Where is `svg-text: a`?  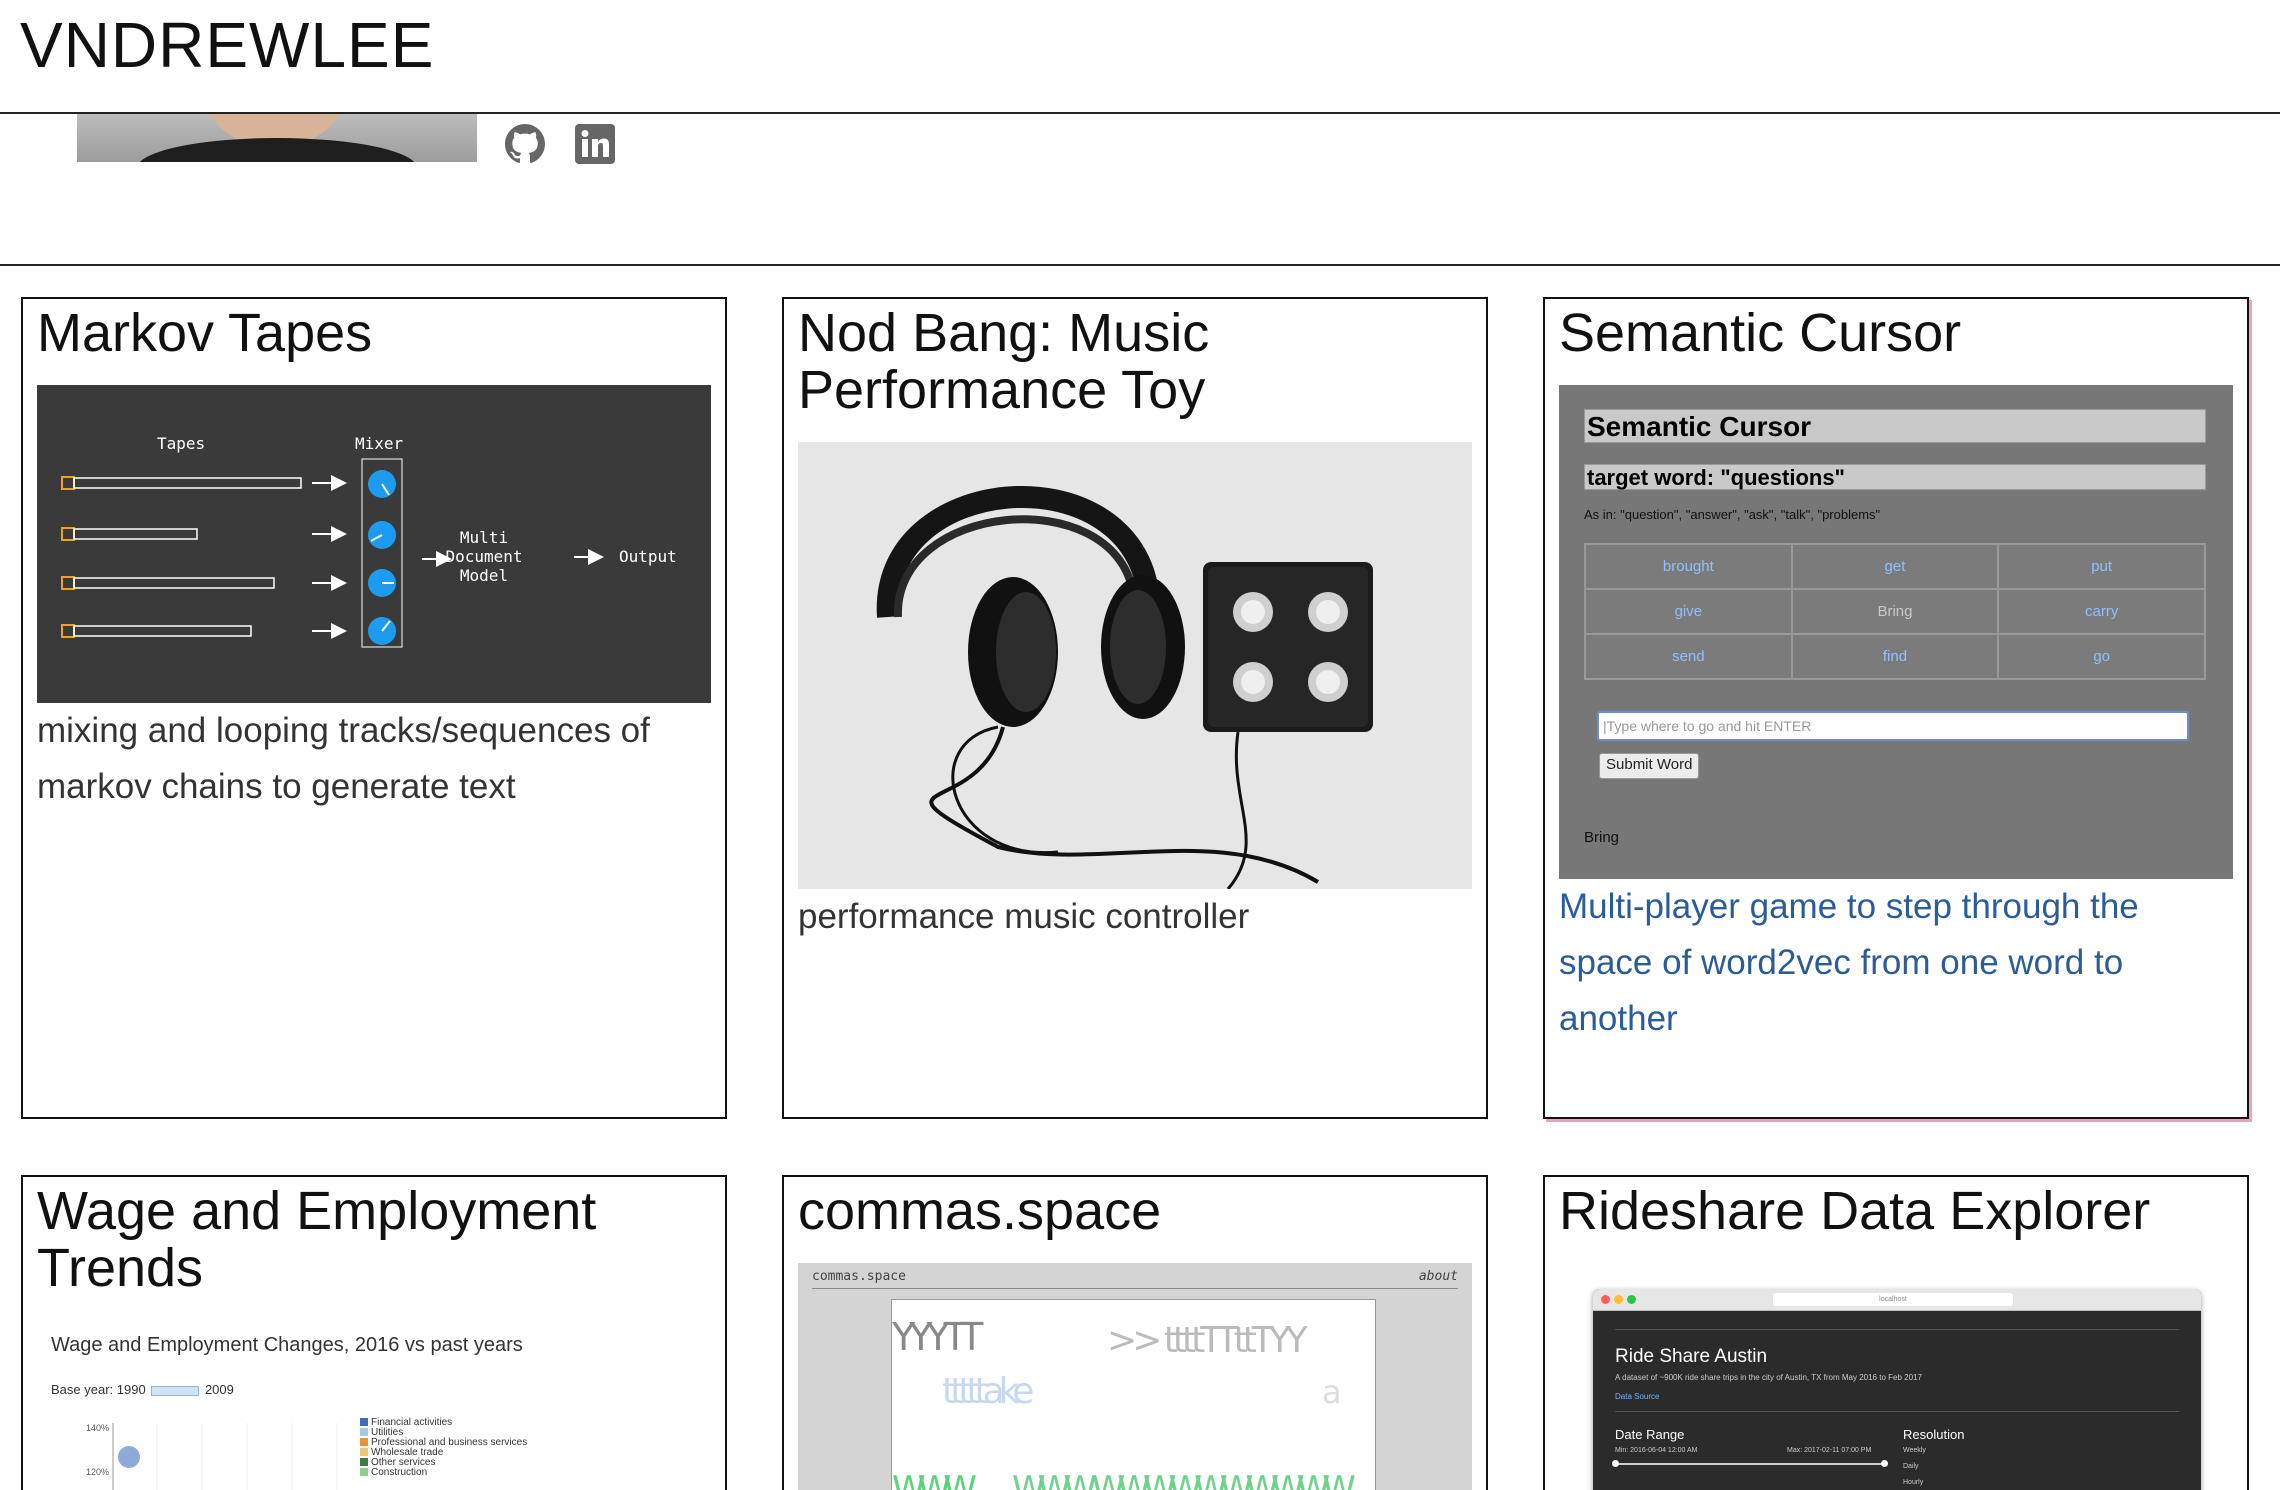
svg-text: a is located at coordinates (1332, 1392).